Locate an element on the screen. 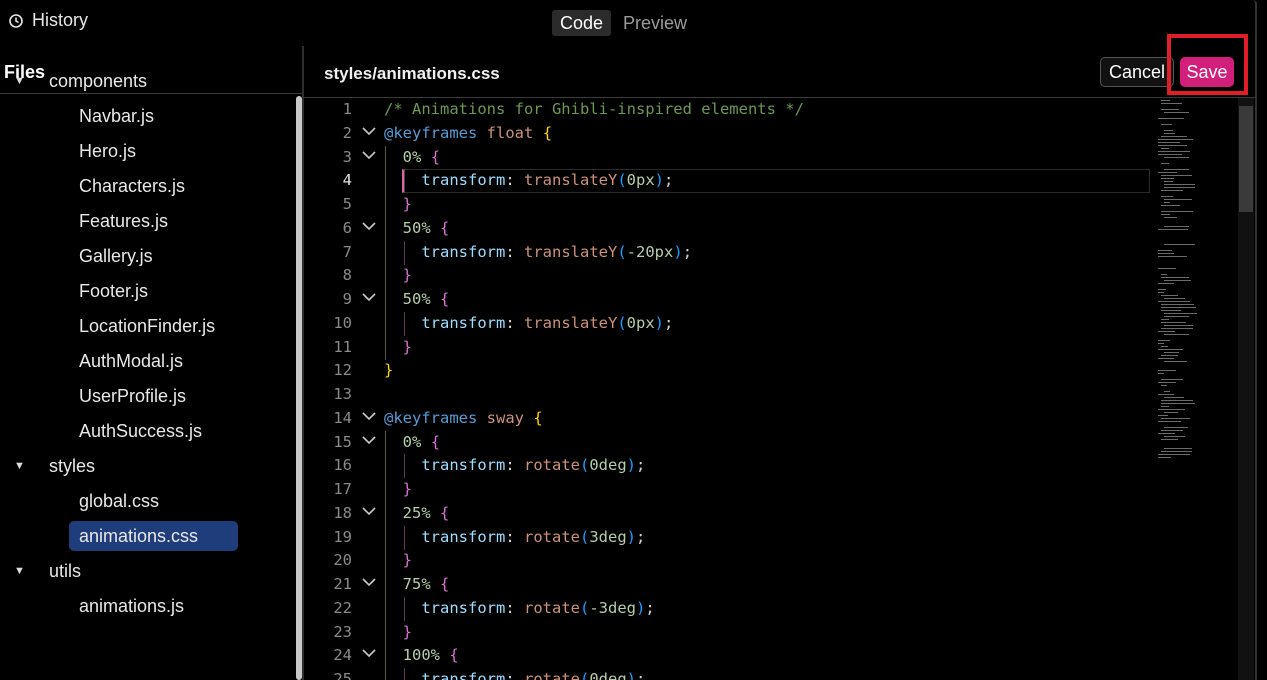 The height and width of the screenshot is (680, 1267). line-number: 21 is located at coordinates (342, 584).